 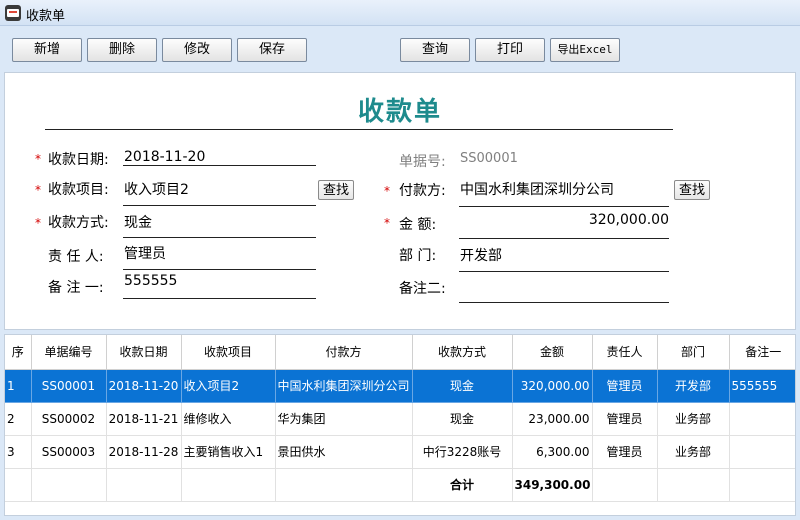 What do you see at coordinates (47, 50) in the screenshot?
I see `add-button: 新增` at bounding box center [47, 50].